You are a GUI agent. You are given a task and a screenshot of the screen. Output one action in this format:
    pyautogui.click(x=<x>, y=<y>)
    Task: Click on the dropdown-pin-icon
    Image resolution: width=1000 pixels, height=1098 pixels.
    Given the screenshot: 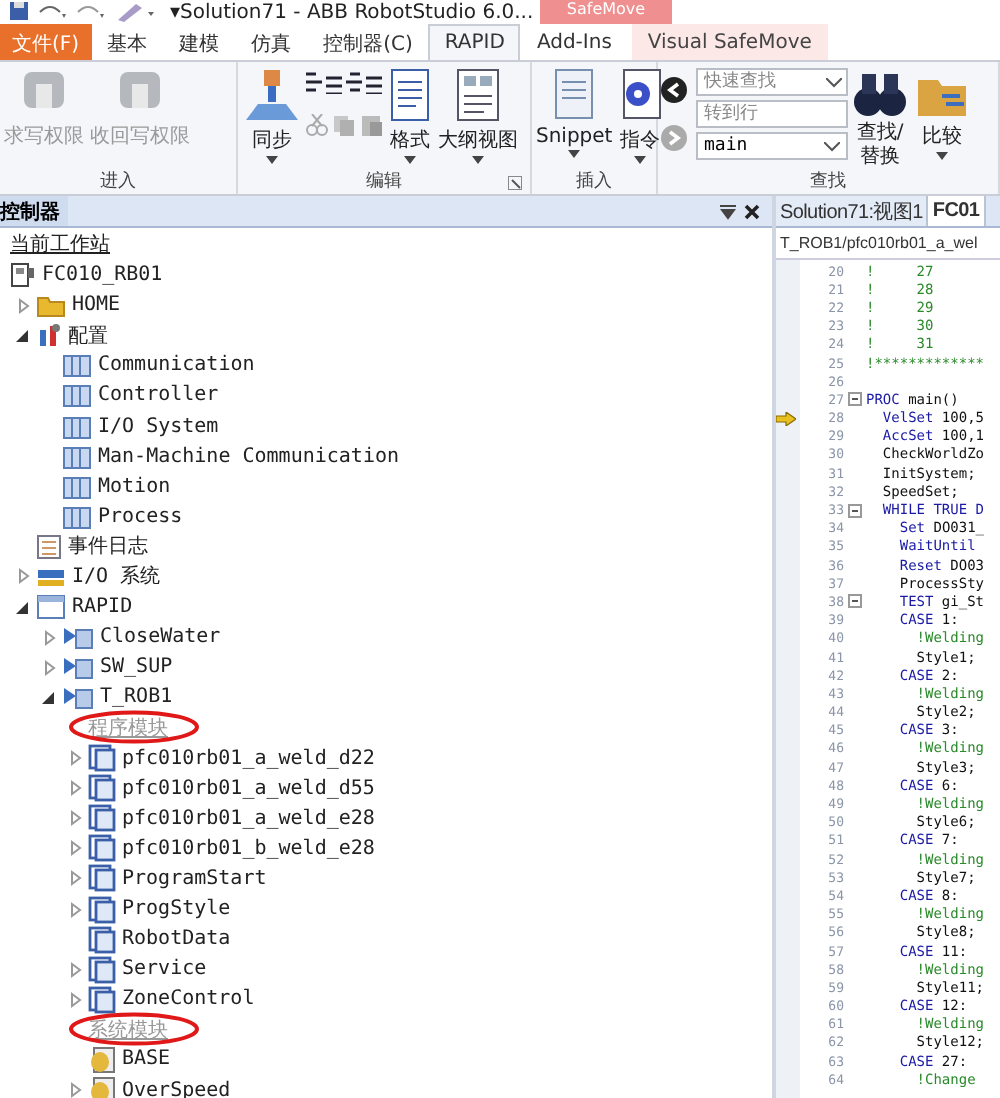 What is the action you would take?
    pyautogui.click(x=728, y=211)
    